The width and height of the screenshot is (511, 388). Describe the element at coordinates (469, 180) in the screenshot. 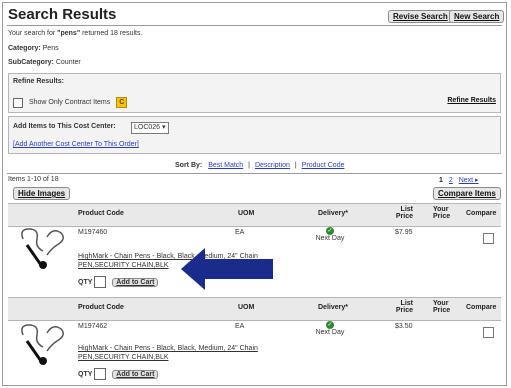

I see `next-page-link: Next ▸` at that location.